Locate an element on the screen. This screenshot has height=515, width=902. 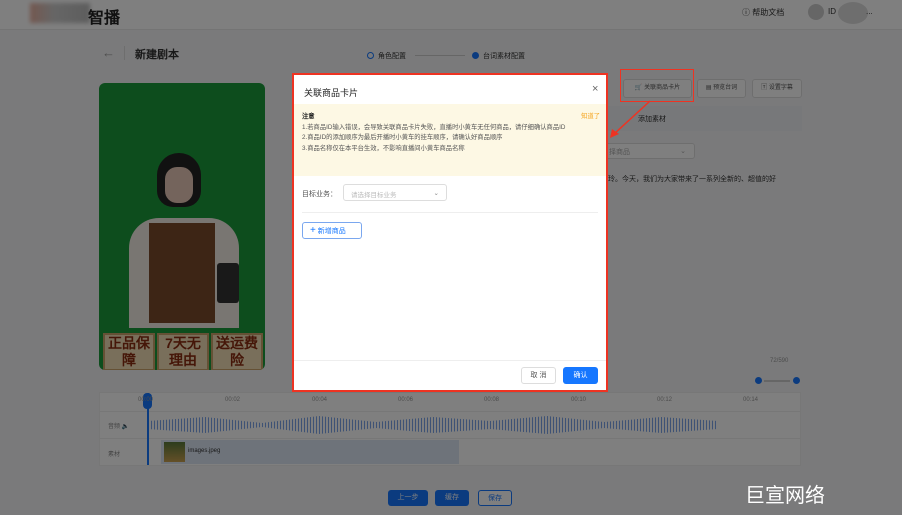
target-business-label: 目标业务： is located at coordinates (319, 194).